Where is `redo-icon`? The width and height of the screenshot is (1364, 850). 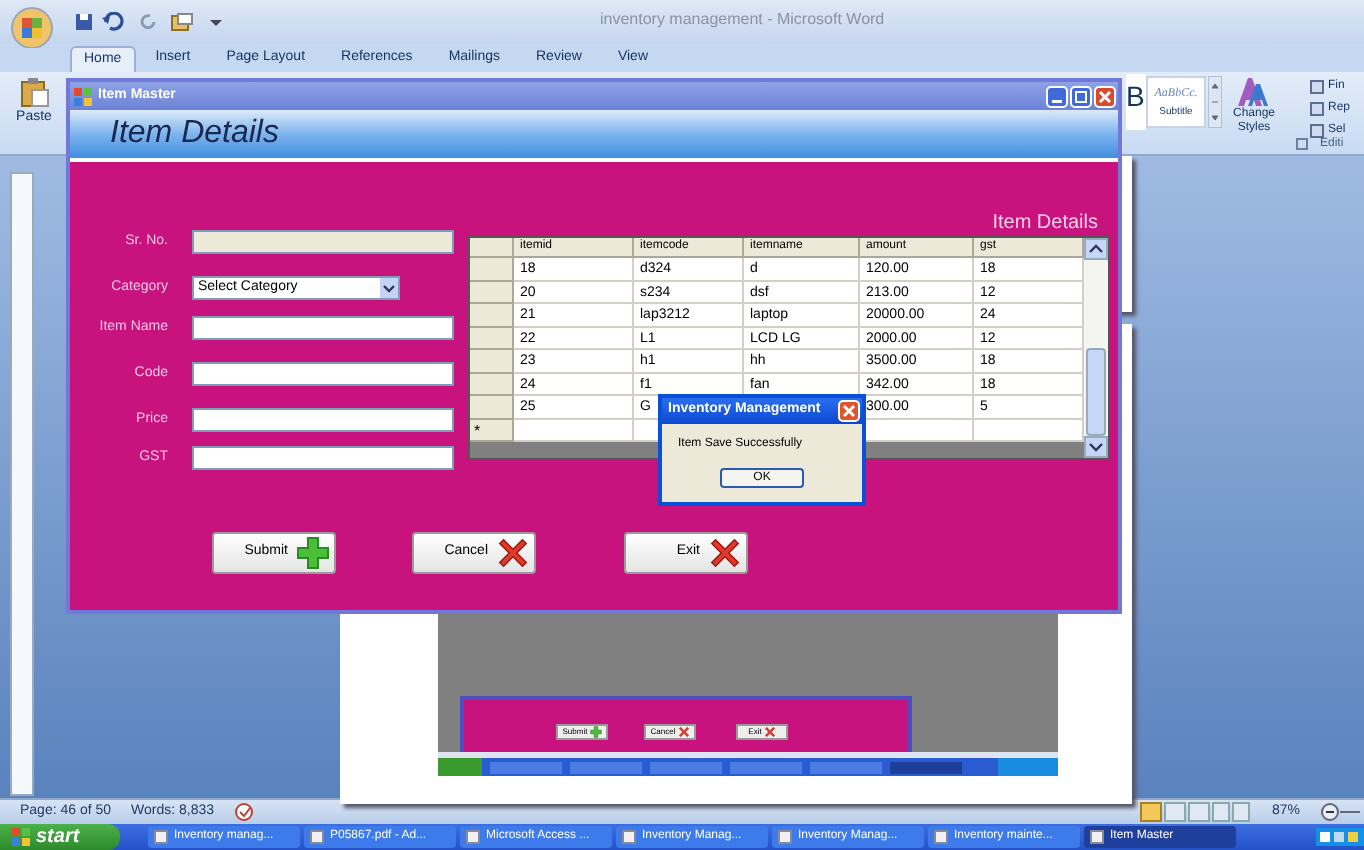 redo-icon is located at coordinates (148, 22).